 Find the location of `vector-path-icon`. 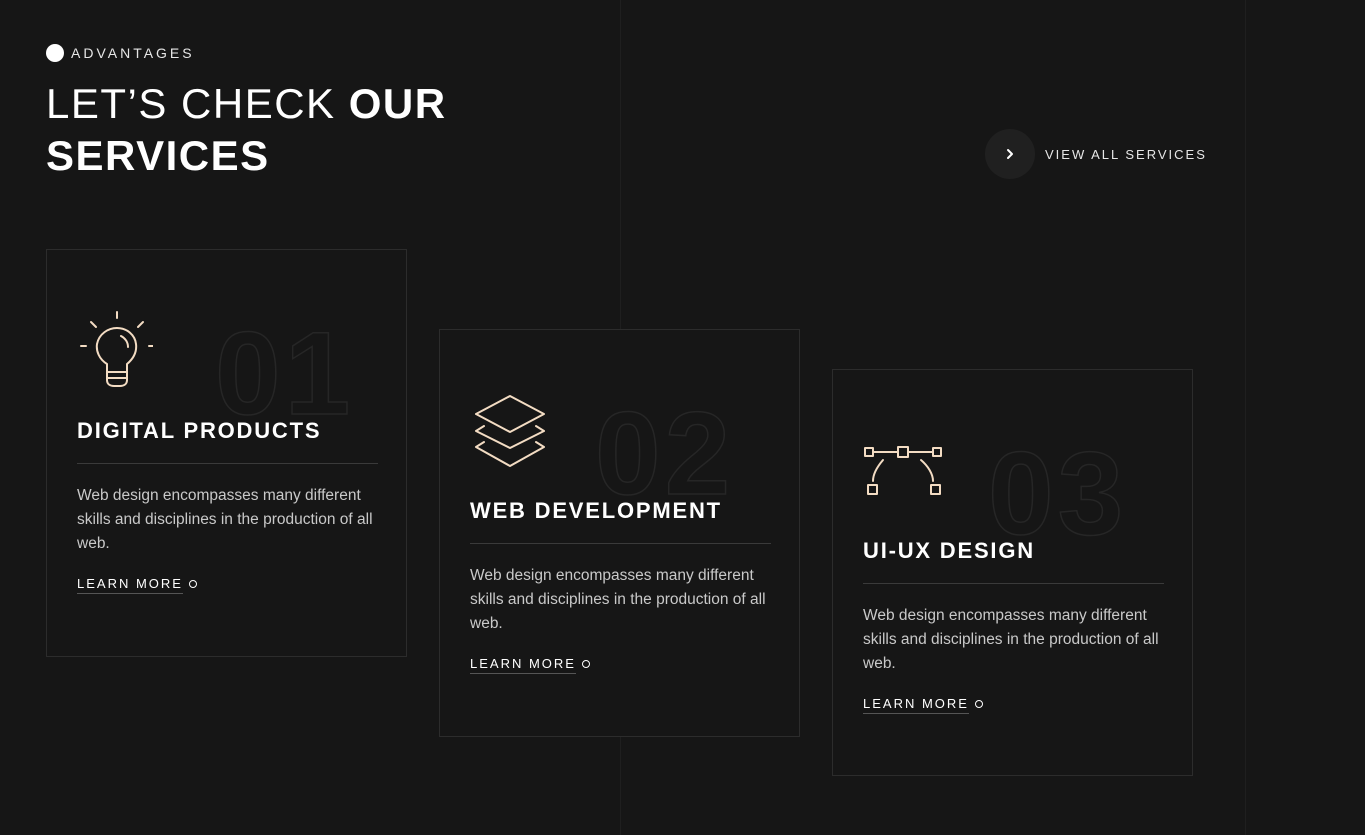

vector-path-icon is located at coordinates (903, 472).